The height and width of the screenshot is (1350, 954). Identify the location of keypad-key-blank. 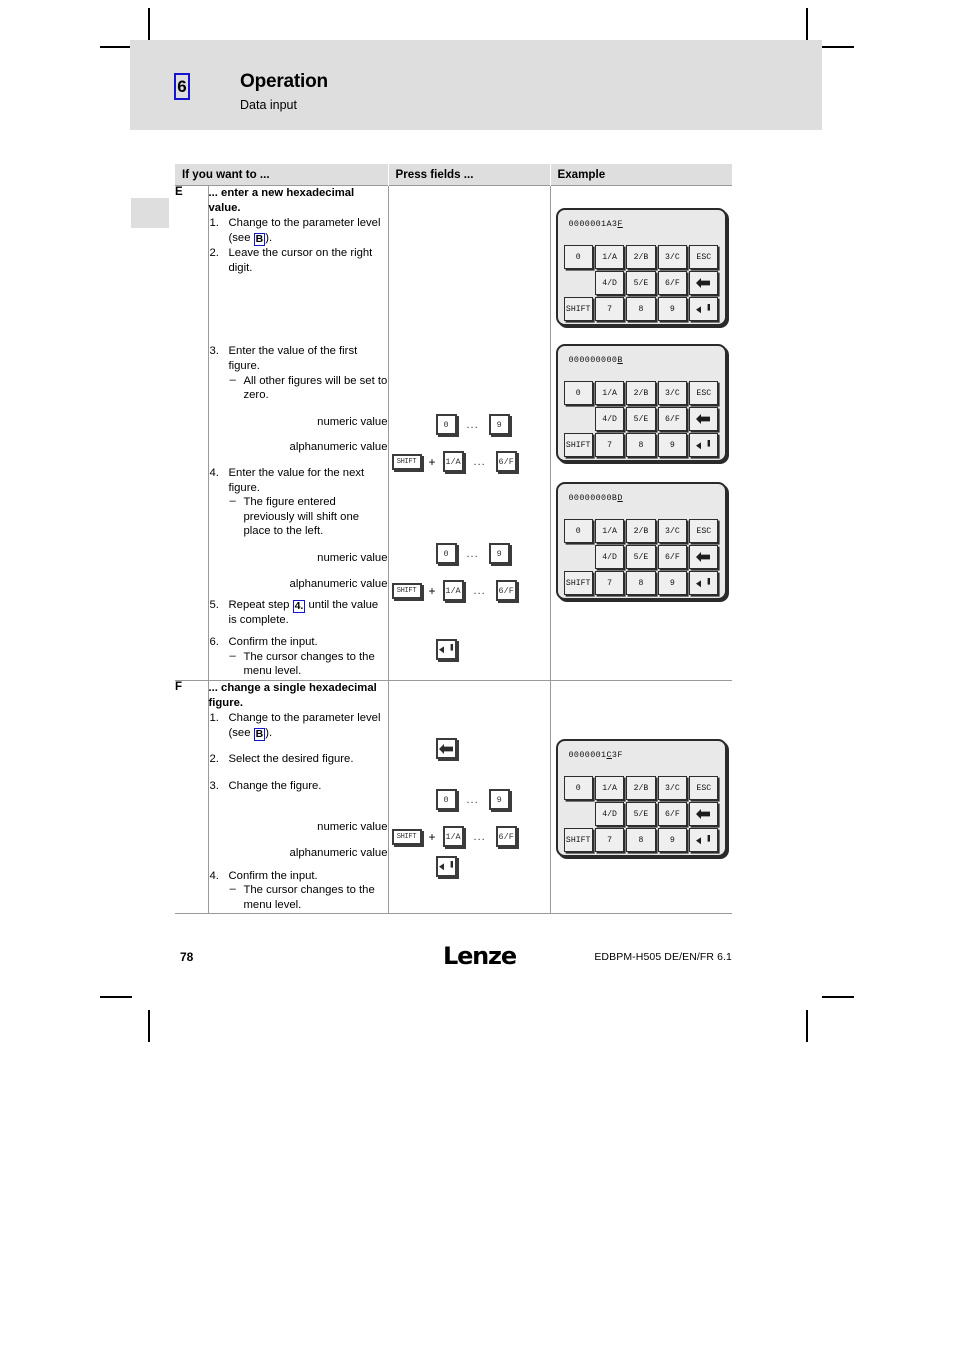
(578, 283).